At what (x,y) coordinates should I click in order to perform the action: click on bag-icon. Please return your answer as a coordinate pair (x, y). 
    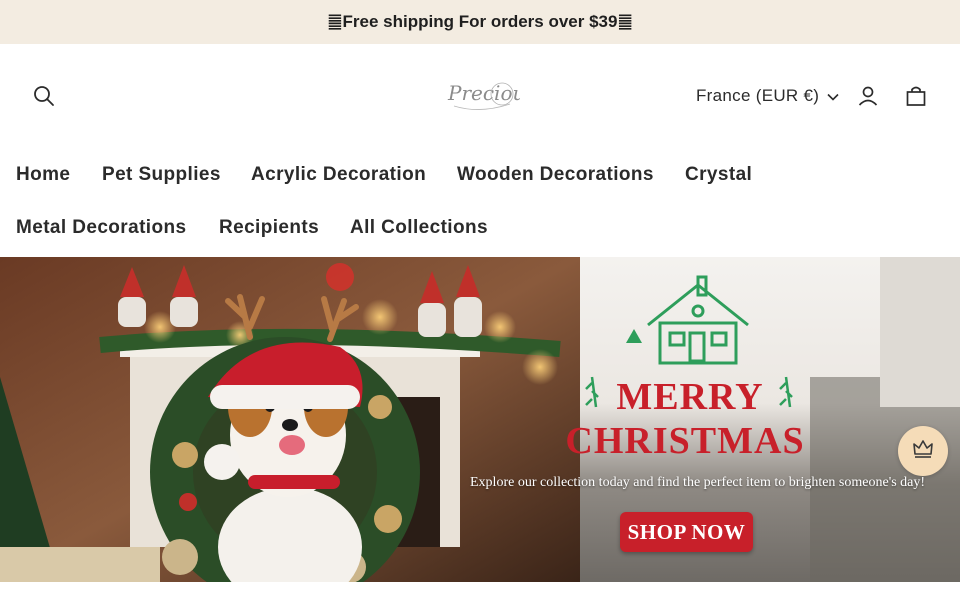
    Looking at the image, I should click on (916, 96).